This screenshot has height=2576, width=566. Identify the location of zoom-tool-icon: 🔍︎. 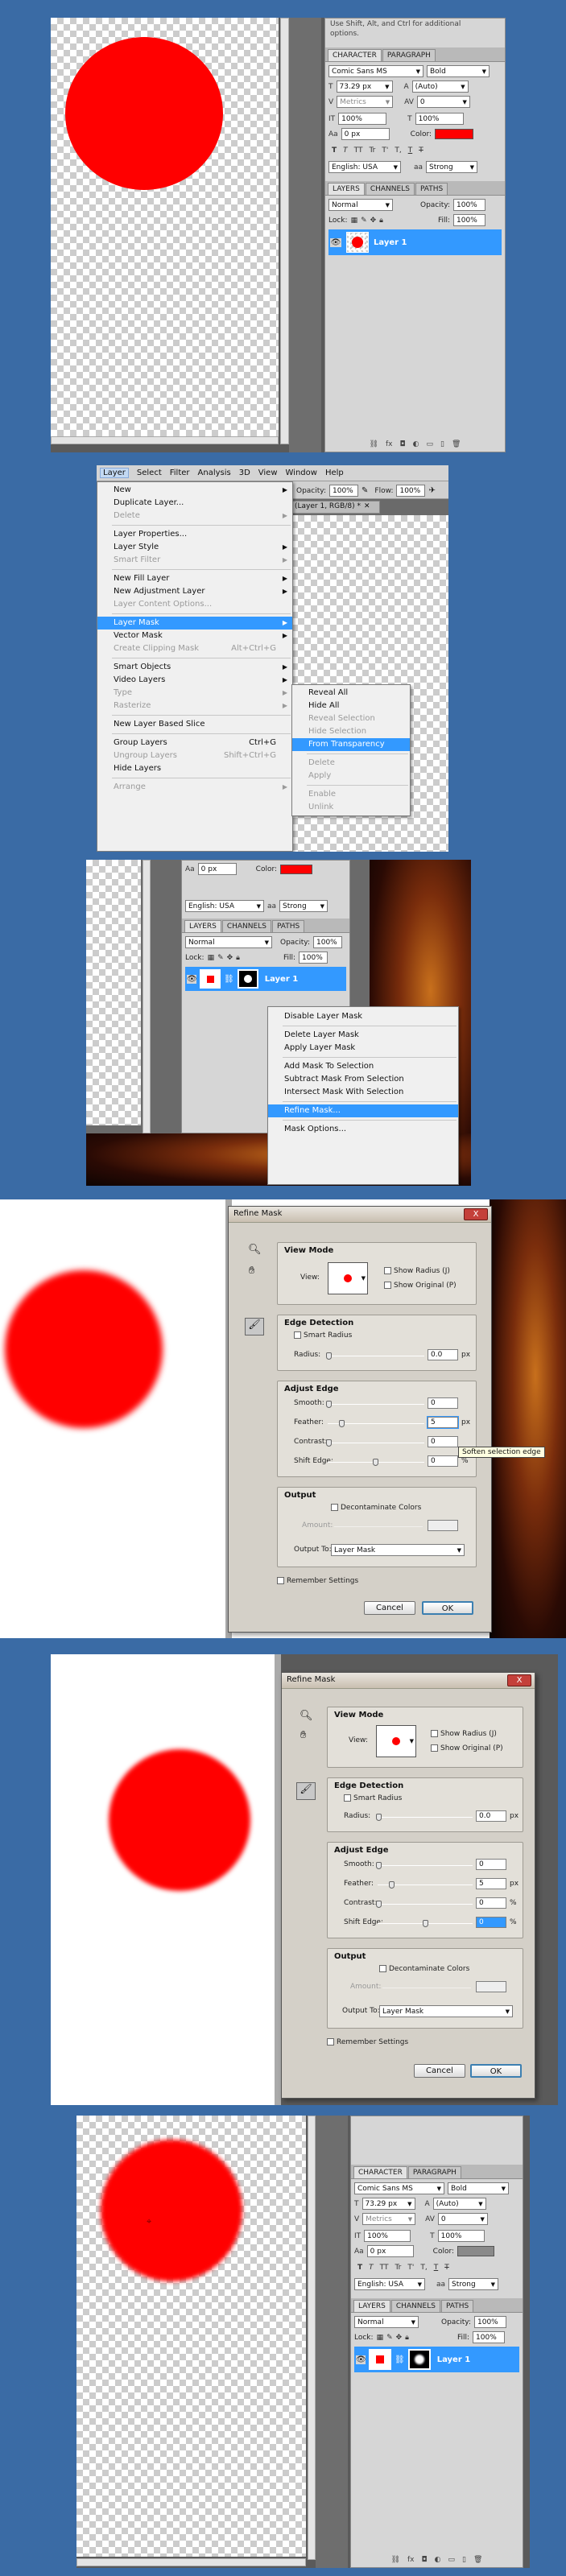
(306, 1716).